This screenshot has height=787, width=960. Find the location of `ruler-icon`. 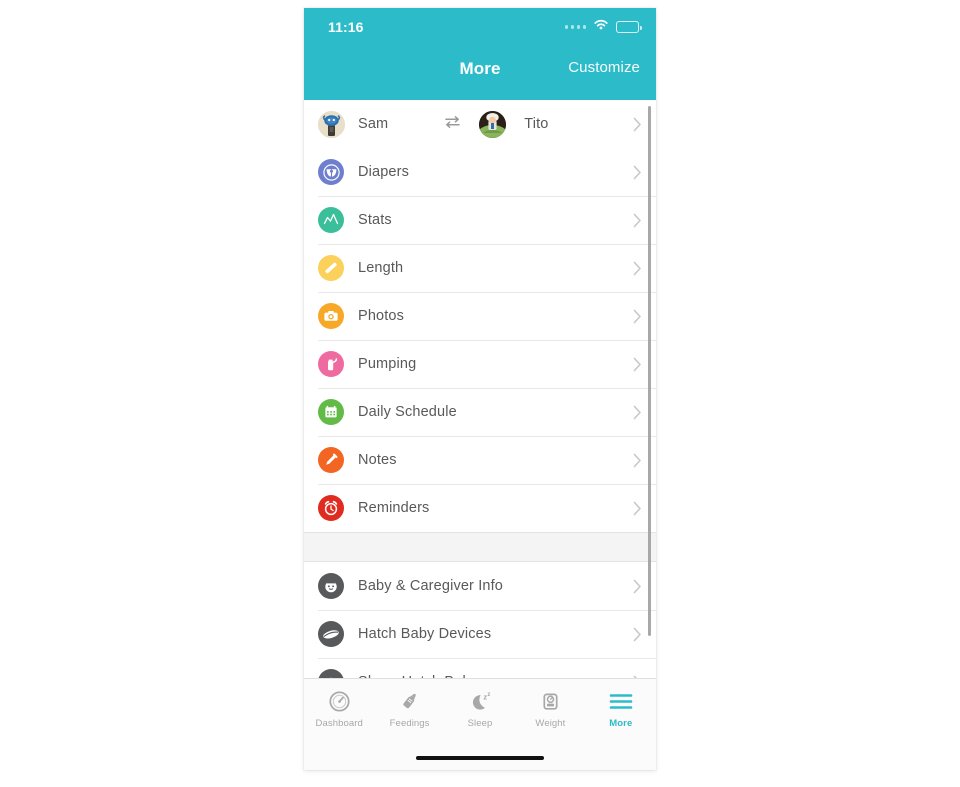

ruler-icon is located at coordinates (331, 268).